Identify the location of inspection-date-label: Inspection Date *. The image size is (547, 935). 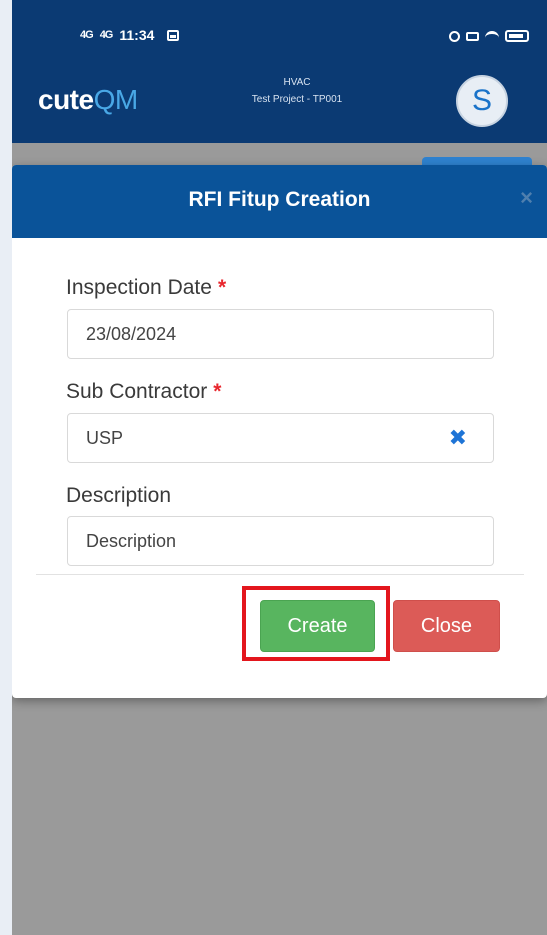
(146, 288).